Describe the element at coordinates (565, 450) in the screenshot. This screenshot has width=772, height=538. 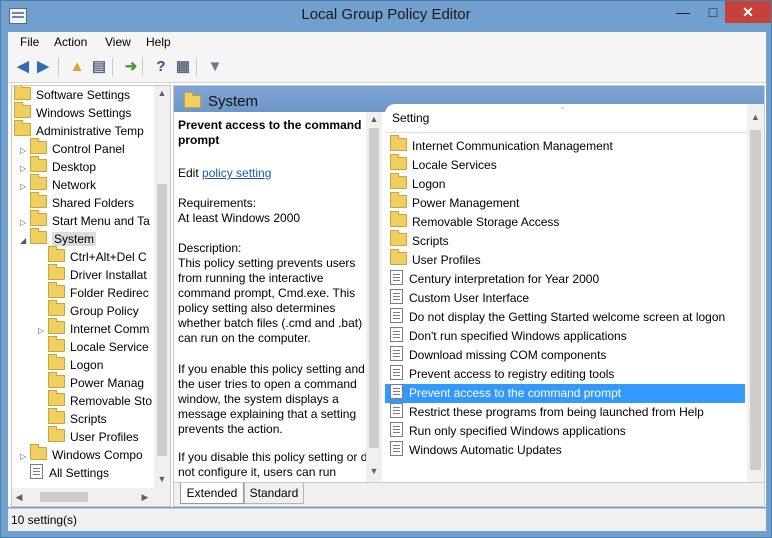
I see `list-item: Windows Automatic Updates` at that location.